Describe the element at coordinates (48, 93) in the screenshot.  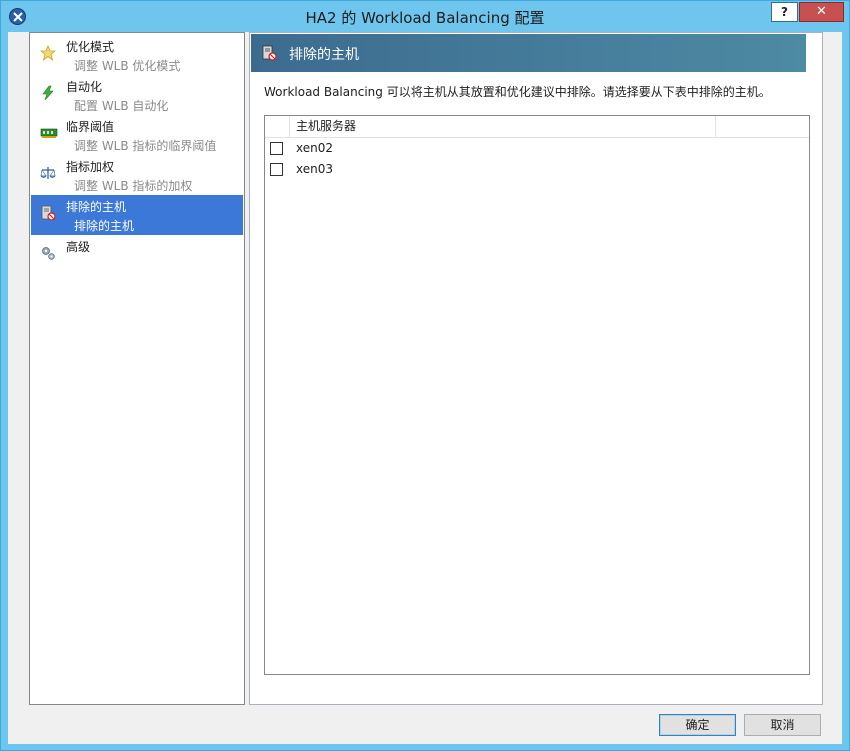
I see `lightning-icon` at that location.